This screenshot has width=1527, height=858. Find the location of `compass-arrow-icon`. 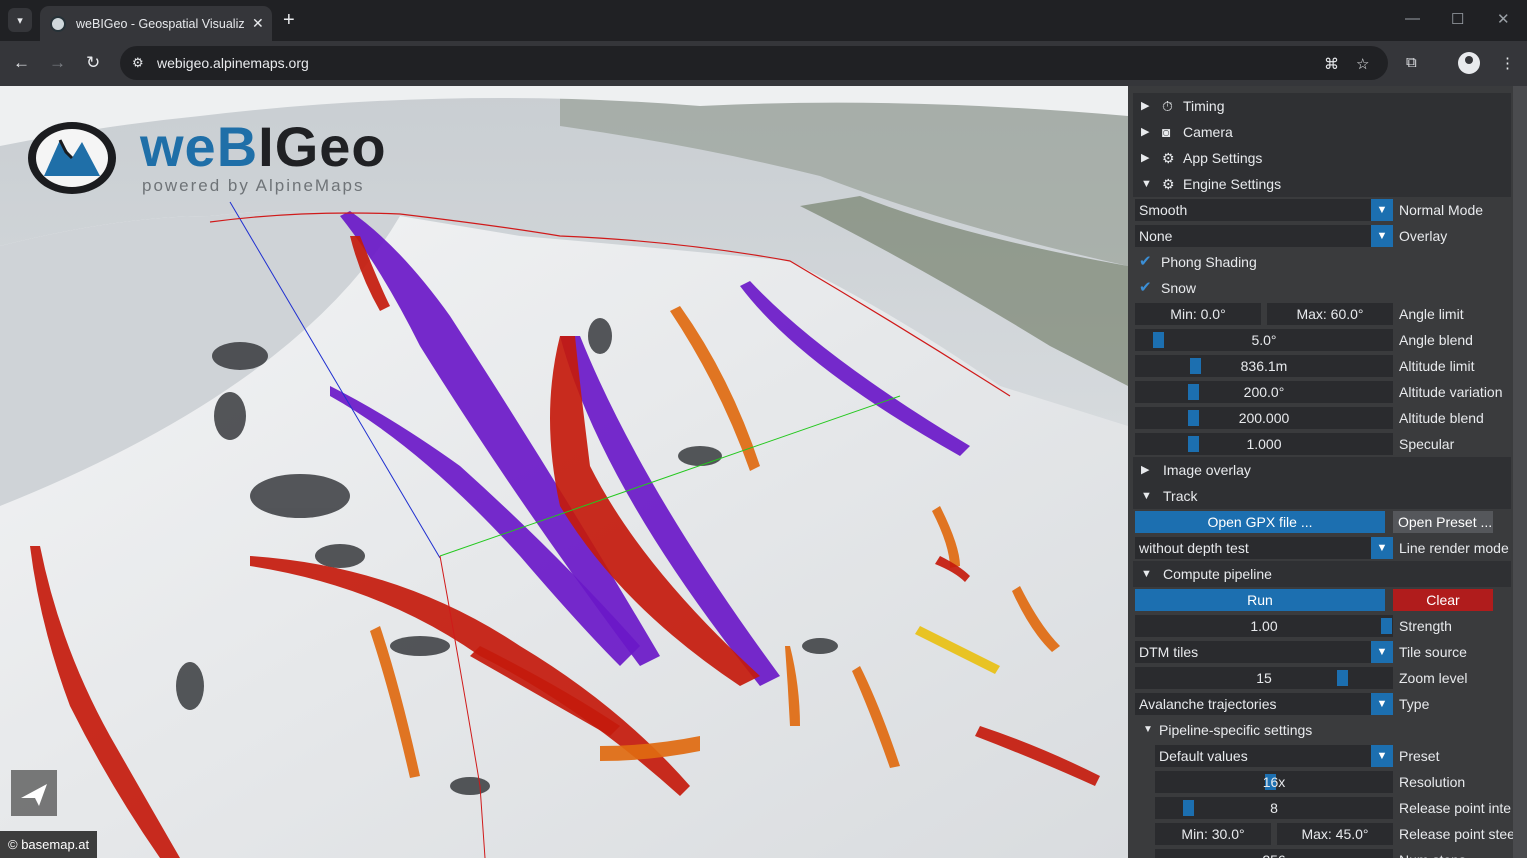

compass-arrow-icon is located at coordinates (34, 795).